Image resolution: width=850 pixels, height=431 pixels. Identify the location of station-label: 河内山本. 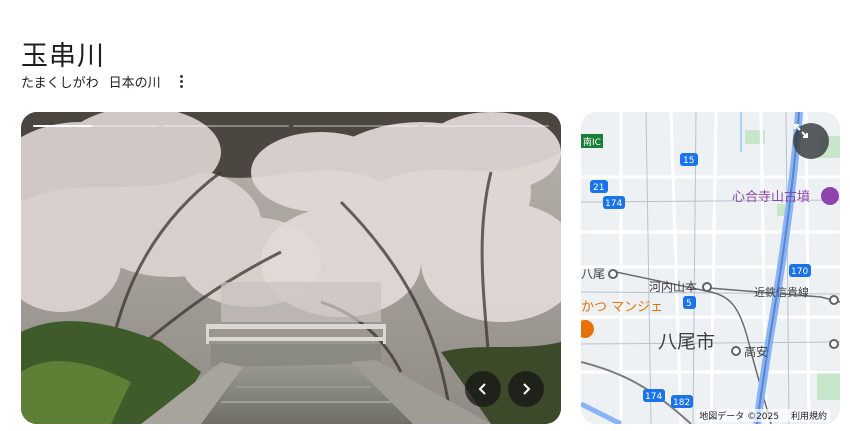
(673, 287).